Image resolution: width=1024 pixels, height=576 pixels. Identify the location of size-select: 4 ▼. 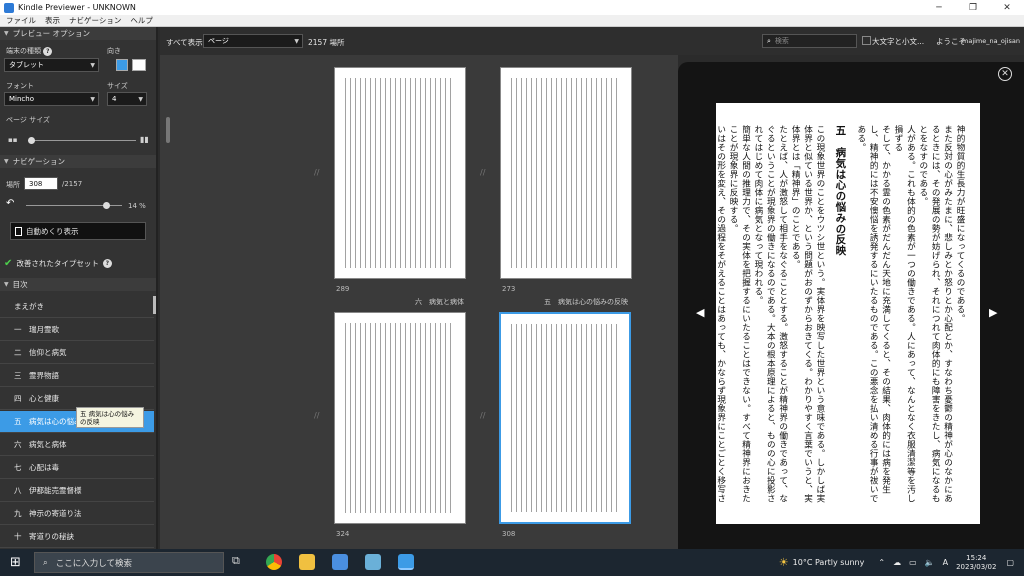
(127, 99).